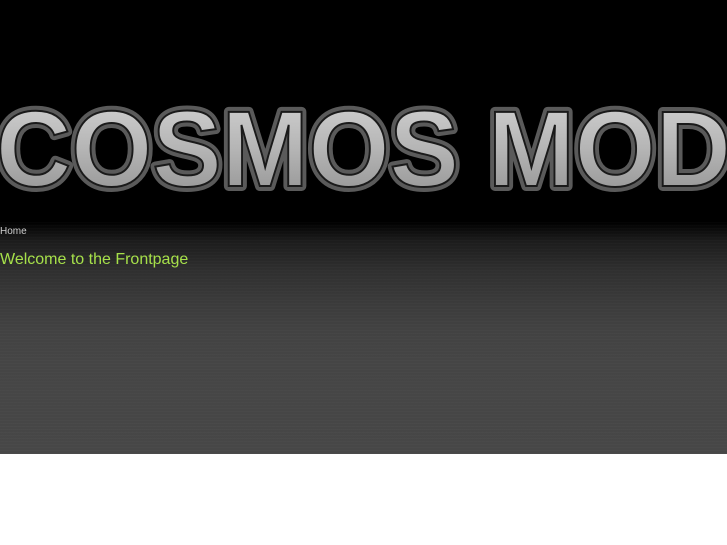  Describe the element at coordinates (94, 259) in the screenshot. I see `page-title: Welcome to the Frontpage` at that location.